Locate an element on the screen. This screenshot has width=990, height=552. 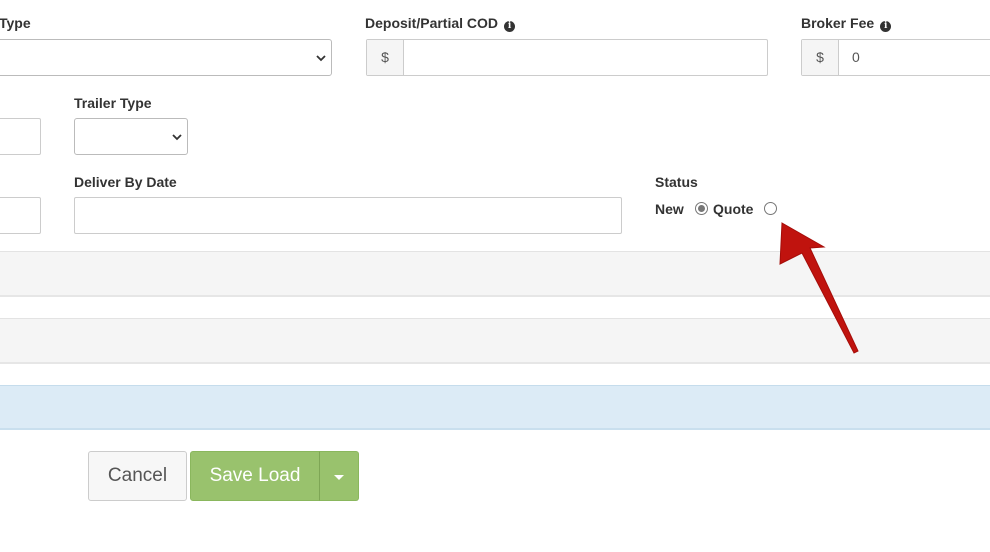
type-label: Type is located at coordinates (15, 23).